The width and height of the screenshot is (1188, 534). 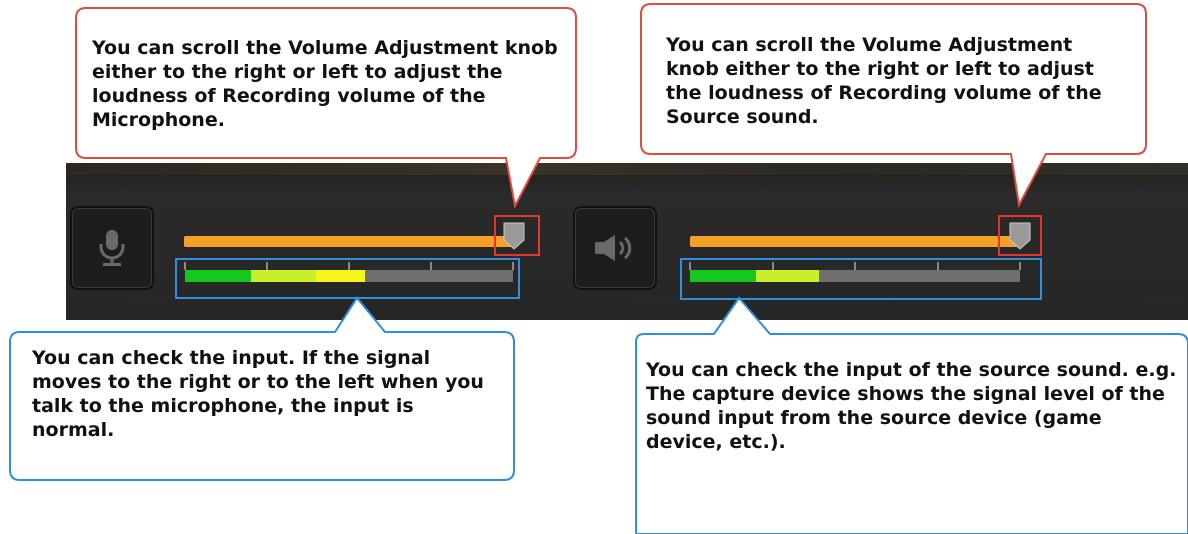 I want to click on panel-top-edge, so click(x=627, y=169).